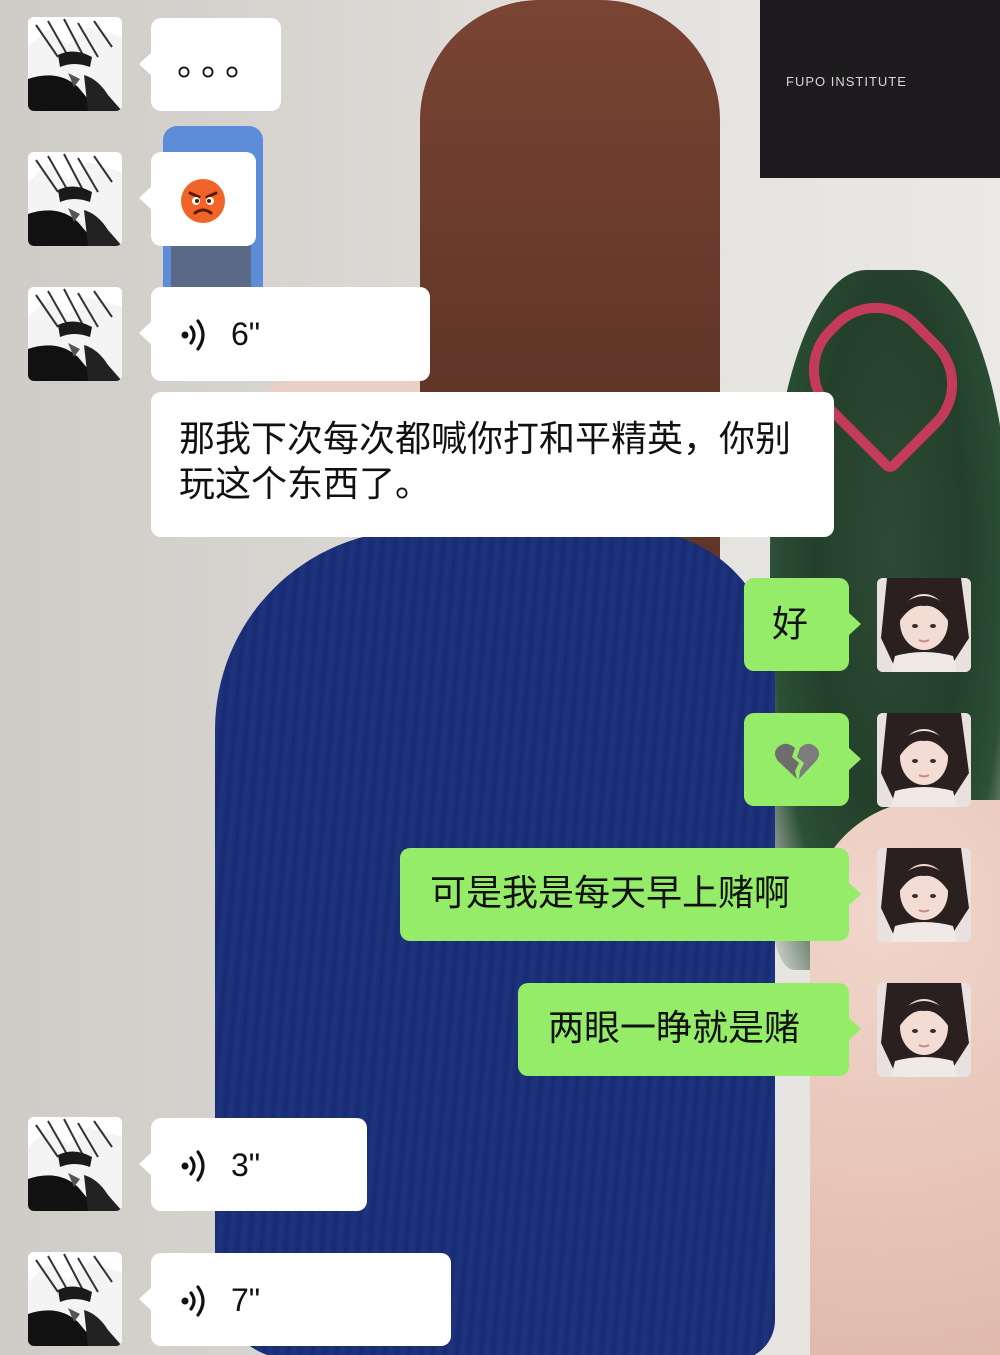  I want to click on text-bubble: 那我下次每次都喊你打和平精英，你别玩这个东西了。, so click(492, 464).